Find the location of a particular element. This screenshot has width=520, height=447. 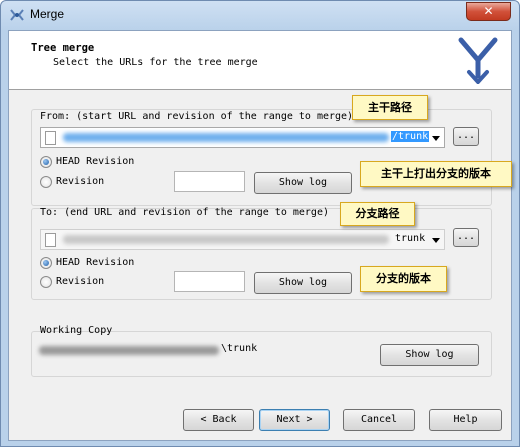

working-copy-path-value is located at coordinates (129, 350).